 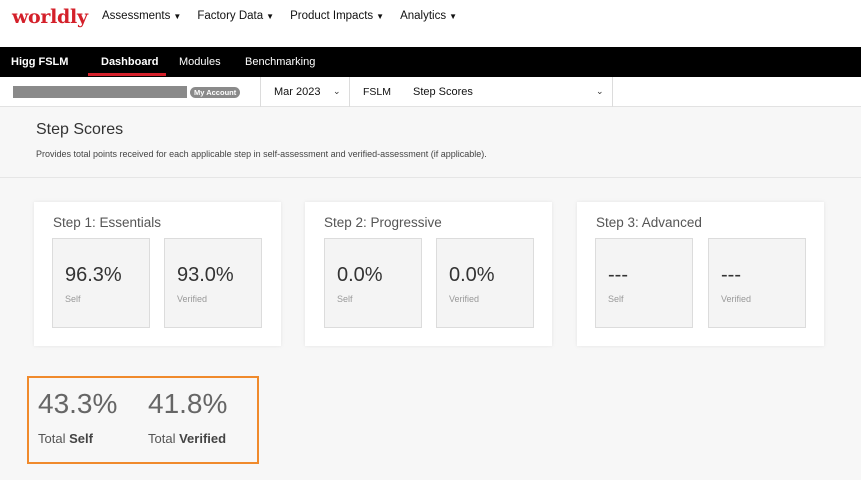 I want to click on total-self-prefix: Total, so click(x=52, y=438).